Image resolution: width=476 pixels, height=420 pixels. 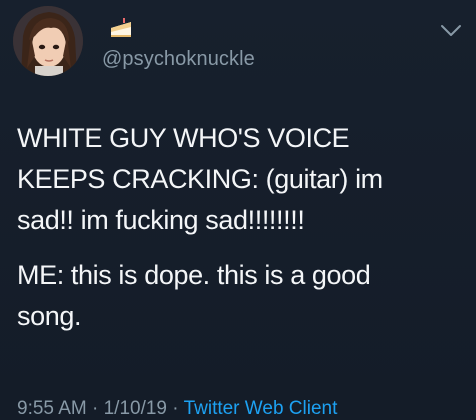 I want to click on birthday-cake-icon, so click(x=121, y=28).